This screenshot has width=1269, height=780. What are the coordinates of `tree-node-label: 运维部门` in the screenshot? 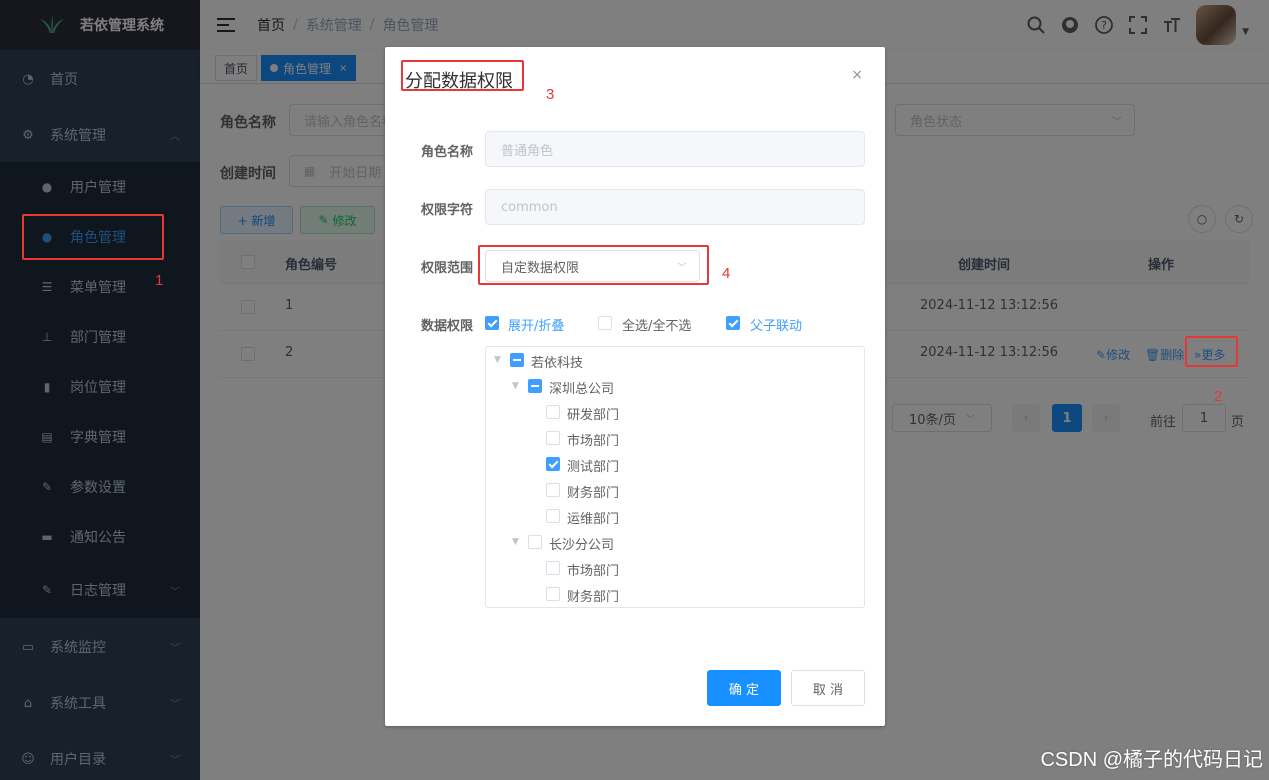 It's located at (593, 519).